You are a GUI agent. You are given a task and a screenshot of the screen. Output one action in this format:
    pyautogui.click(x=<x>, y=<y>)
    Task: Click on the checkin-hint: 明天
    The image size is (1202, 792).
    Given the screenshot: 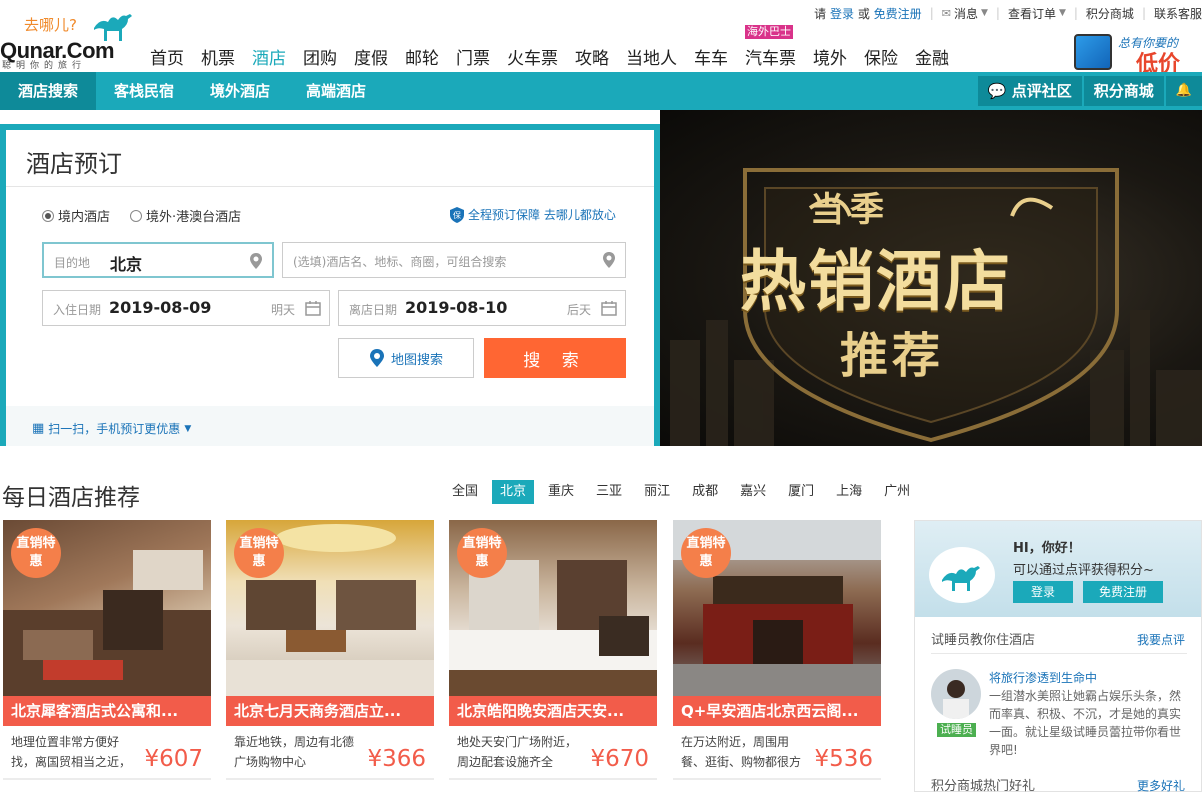 What is the action you would take?
    pyautogui.click(x=282, y=310)
    